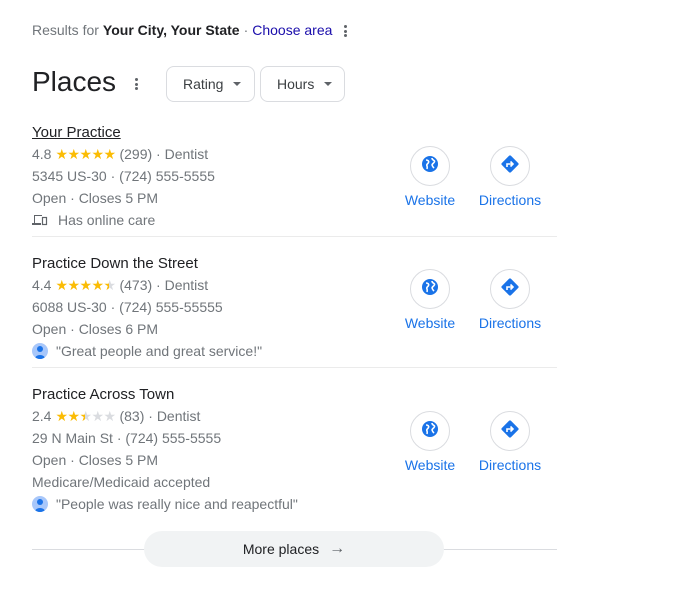 The height and width of the screenshot is (593, 682). What do you see at coordinates (42, 154) in the screenshot?
I see `rating-value: 4.8` at bounding box center [42, 154].